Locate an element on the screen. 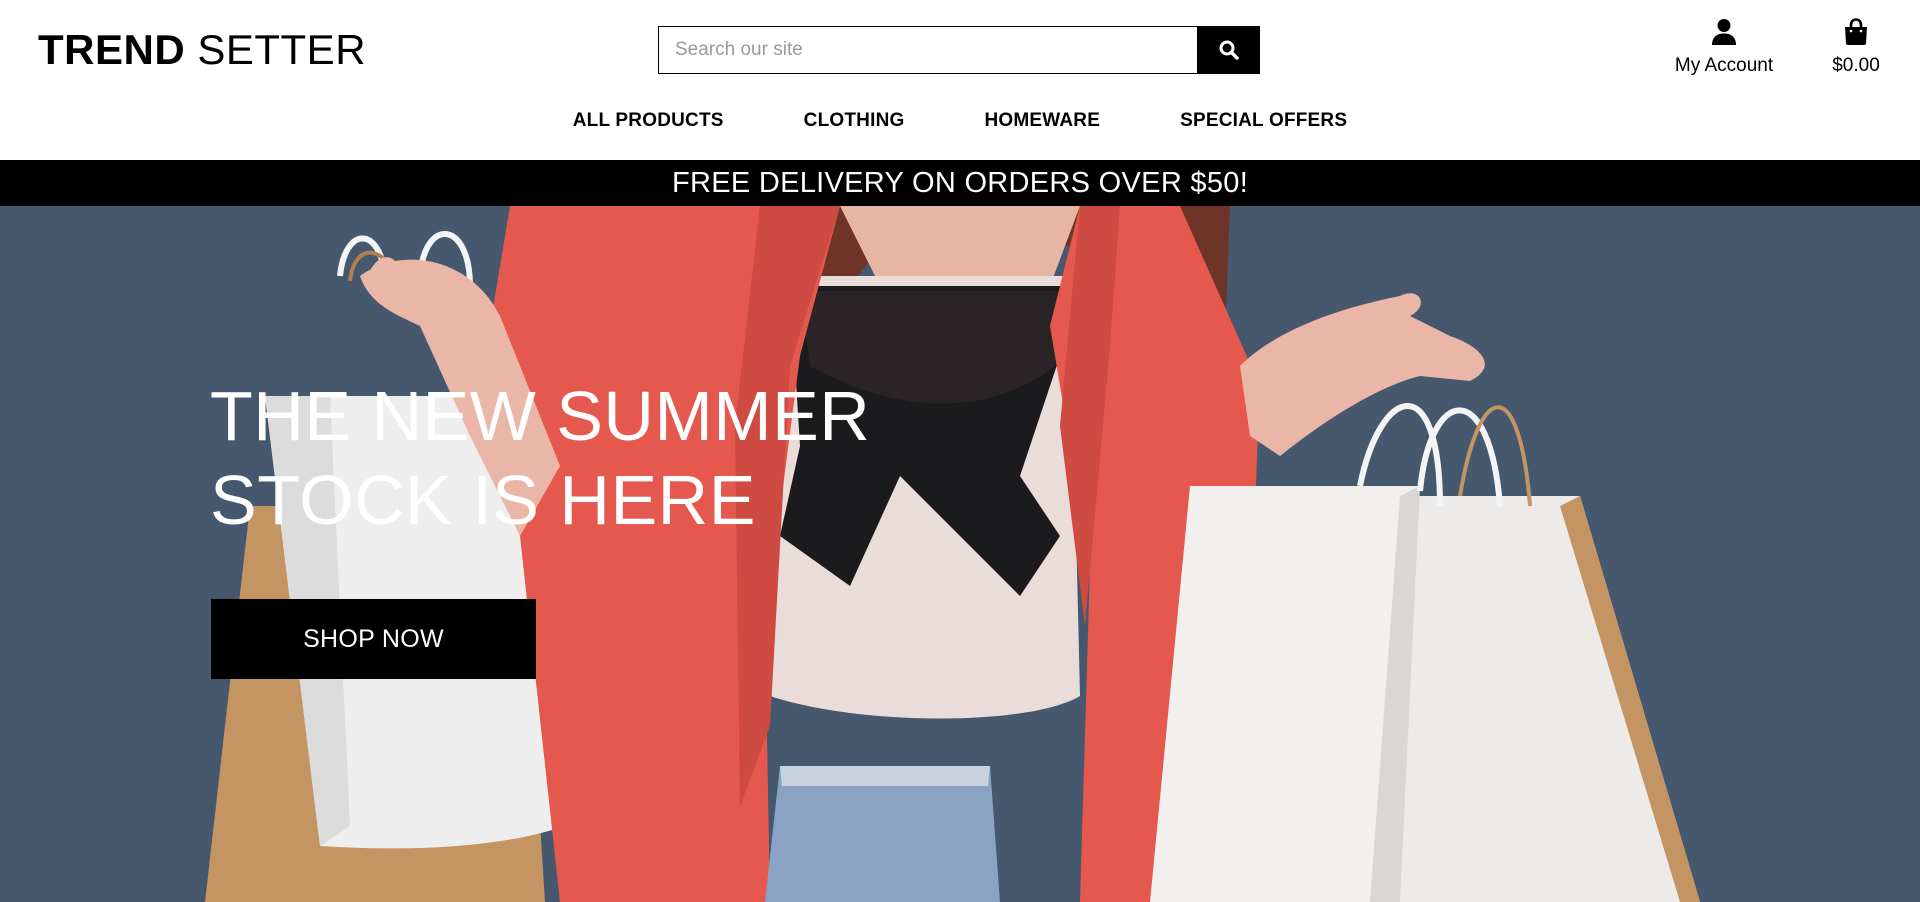 Image resolution: width=1920 pixels, height=902 pixels. bag-total: $0.00 is located at coordinates (1856, 65).